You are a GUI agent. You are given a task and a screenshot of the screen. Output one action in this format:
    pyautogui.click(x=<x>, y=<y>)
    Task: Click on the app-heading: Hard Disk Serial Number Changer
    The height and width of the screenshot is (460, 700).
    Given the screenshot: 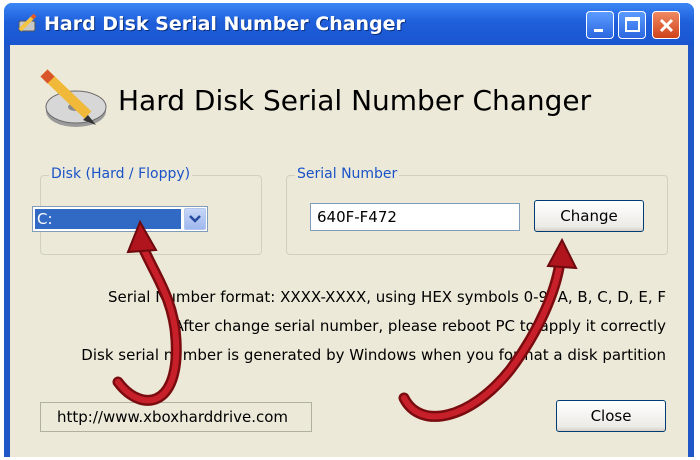 What is the action you would take?
    pyautogui.click(x=355, y=100)
    